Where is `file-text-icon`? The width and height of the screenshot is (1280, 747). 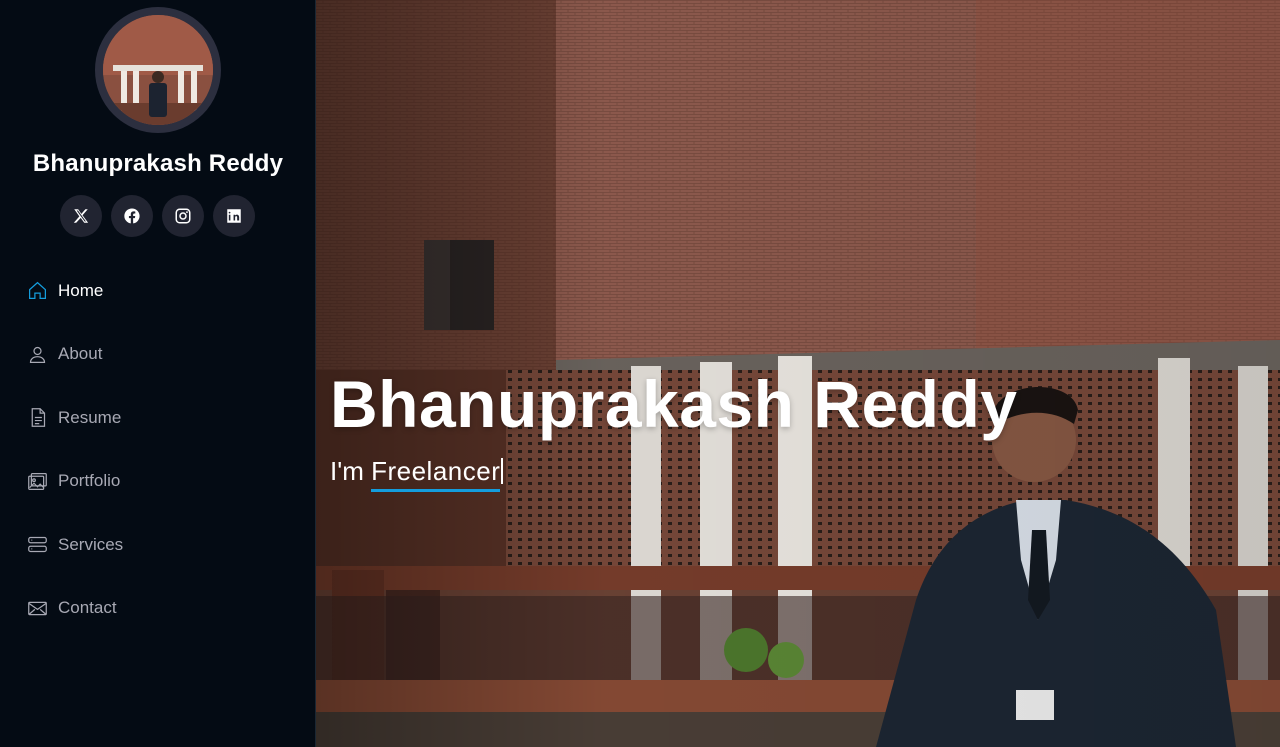
file-text-icon is located at coordinates (37, 418).